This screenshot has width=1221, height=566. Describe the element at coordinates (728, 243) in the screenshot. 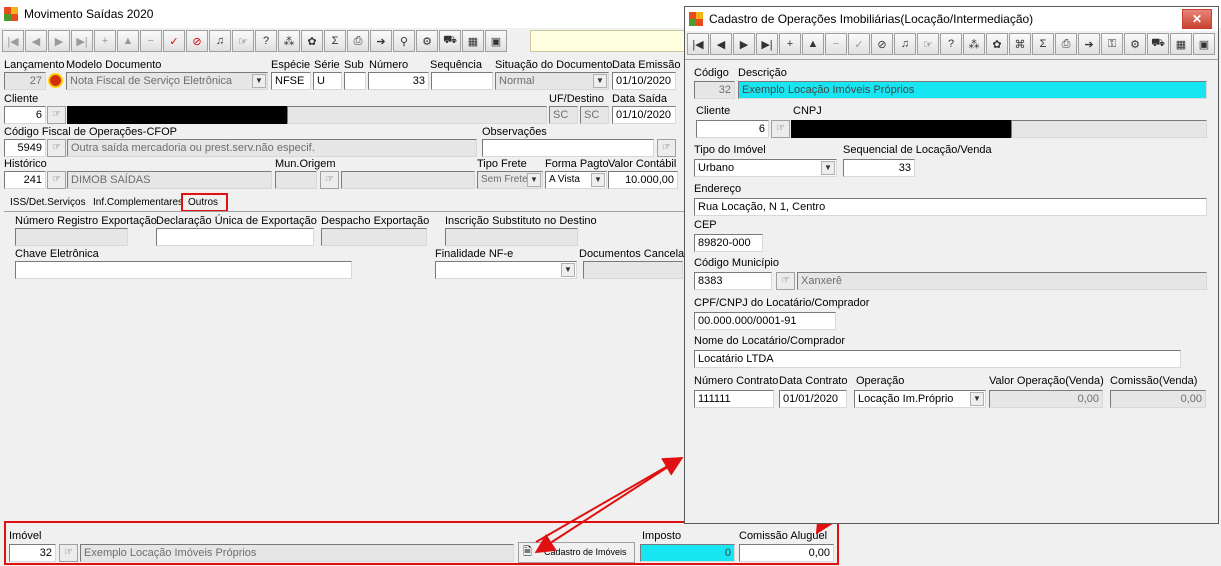

I see `cep-field: 89820-000` at that location.